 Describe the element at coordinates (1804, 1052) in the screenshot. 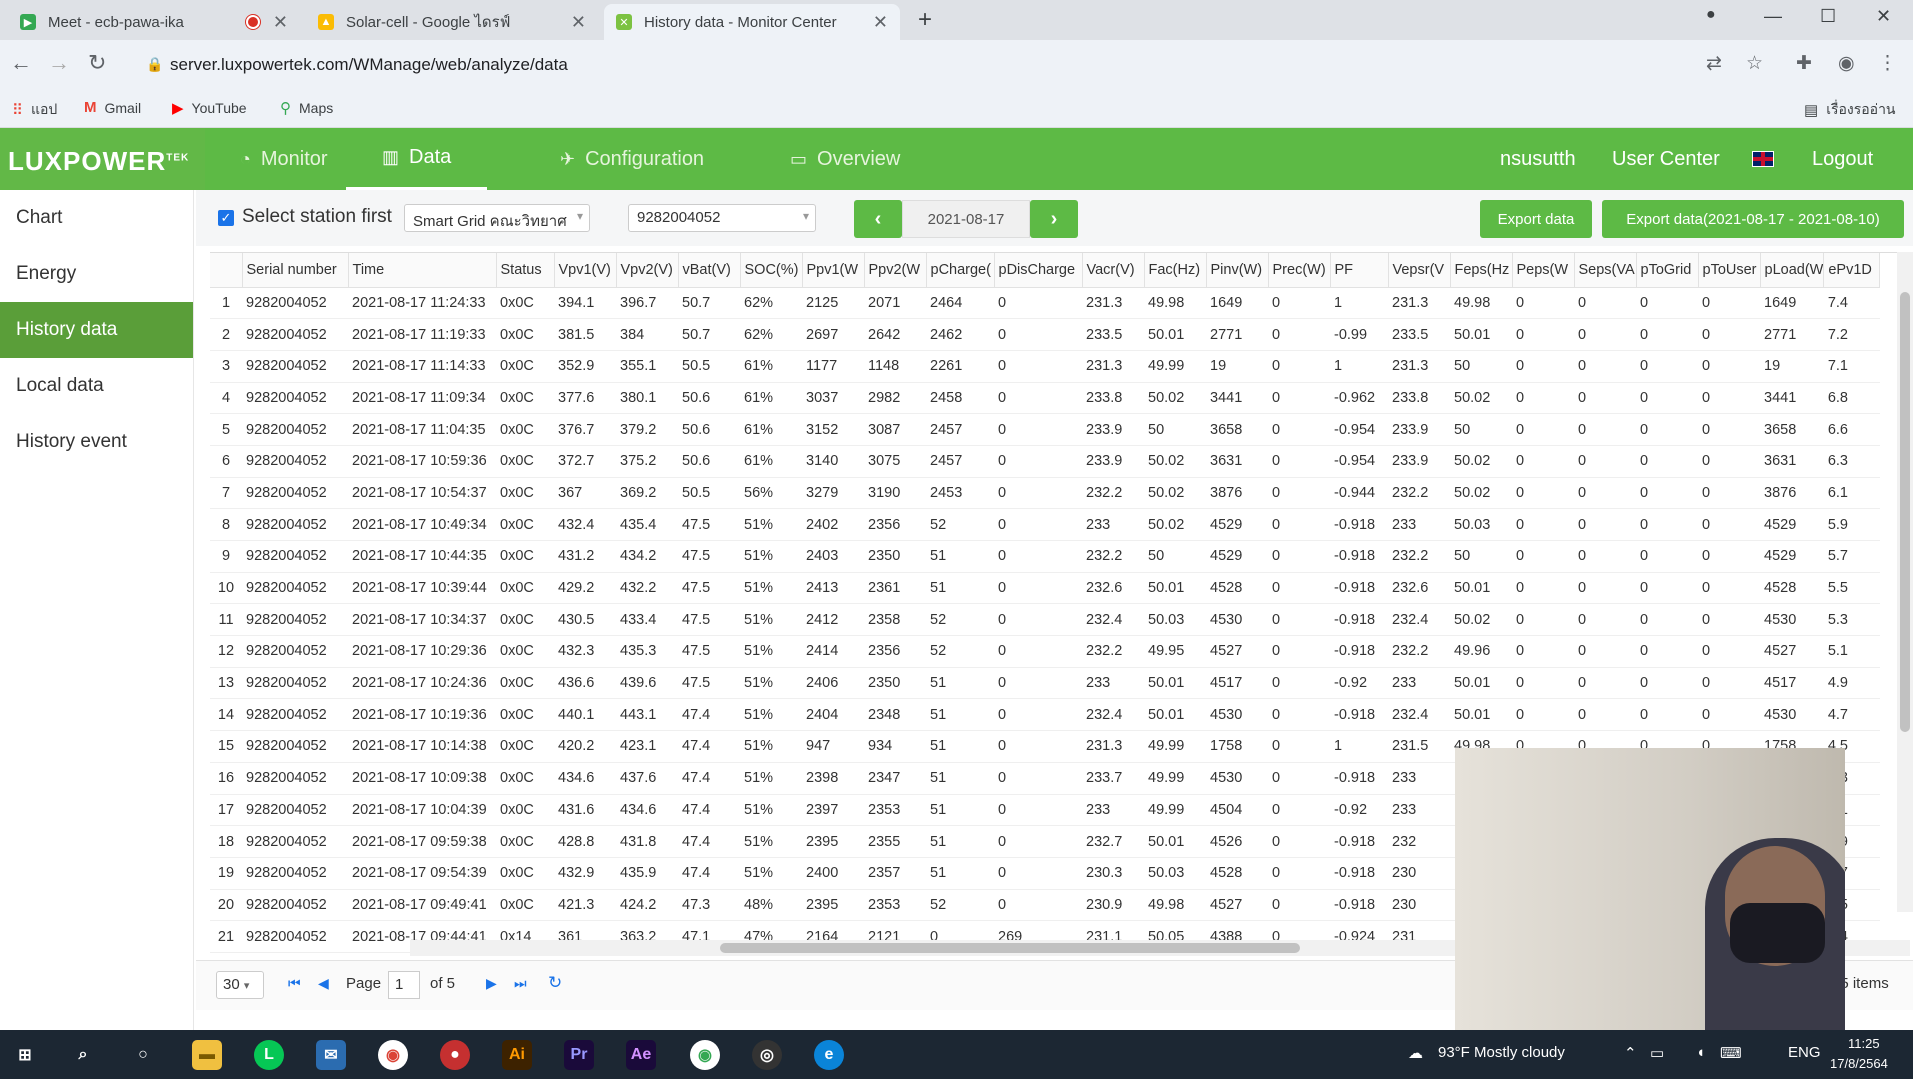

I see `language-indicator: ENG` at that location.